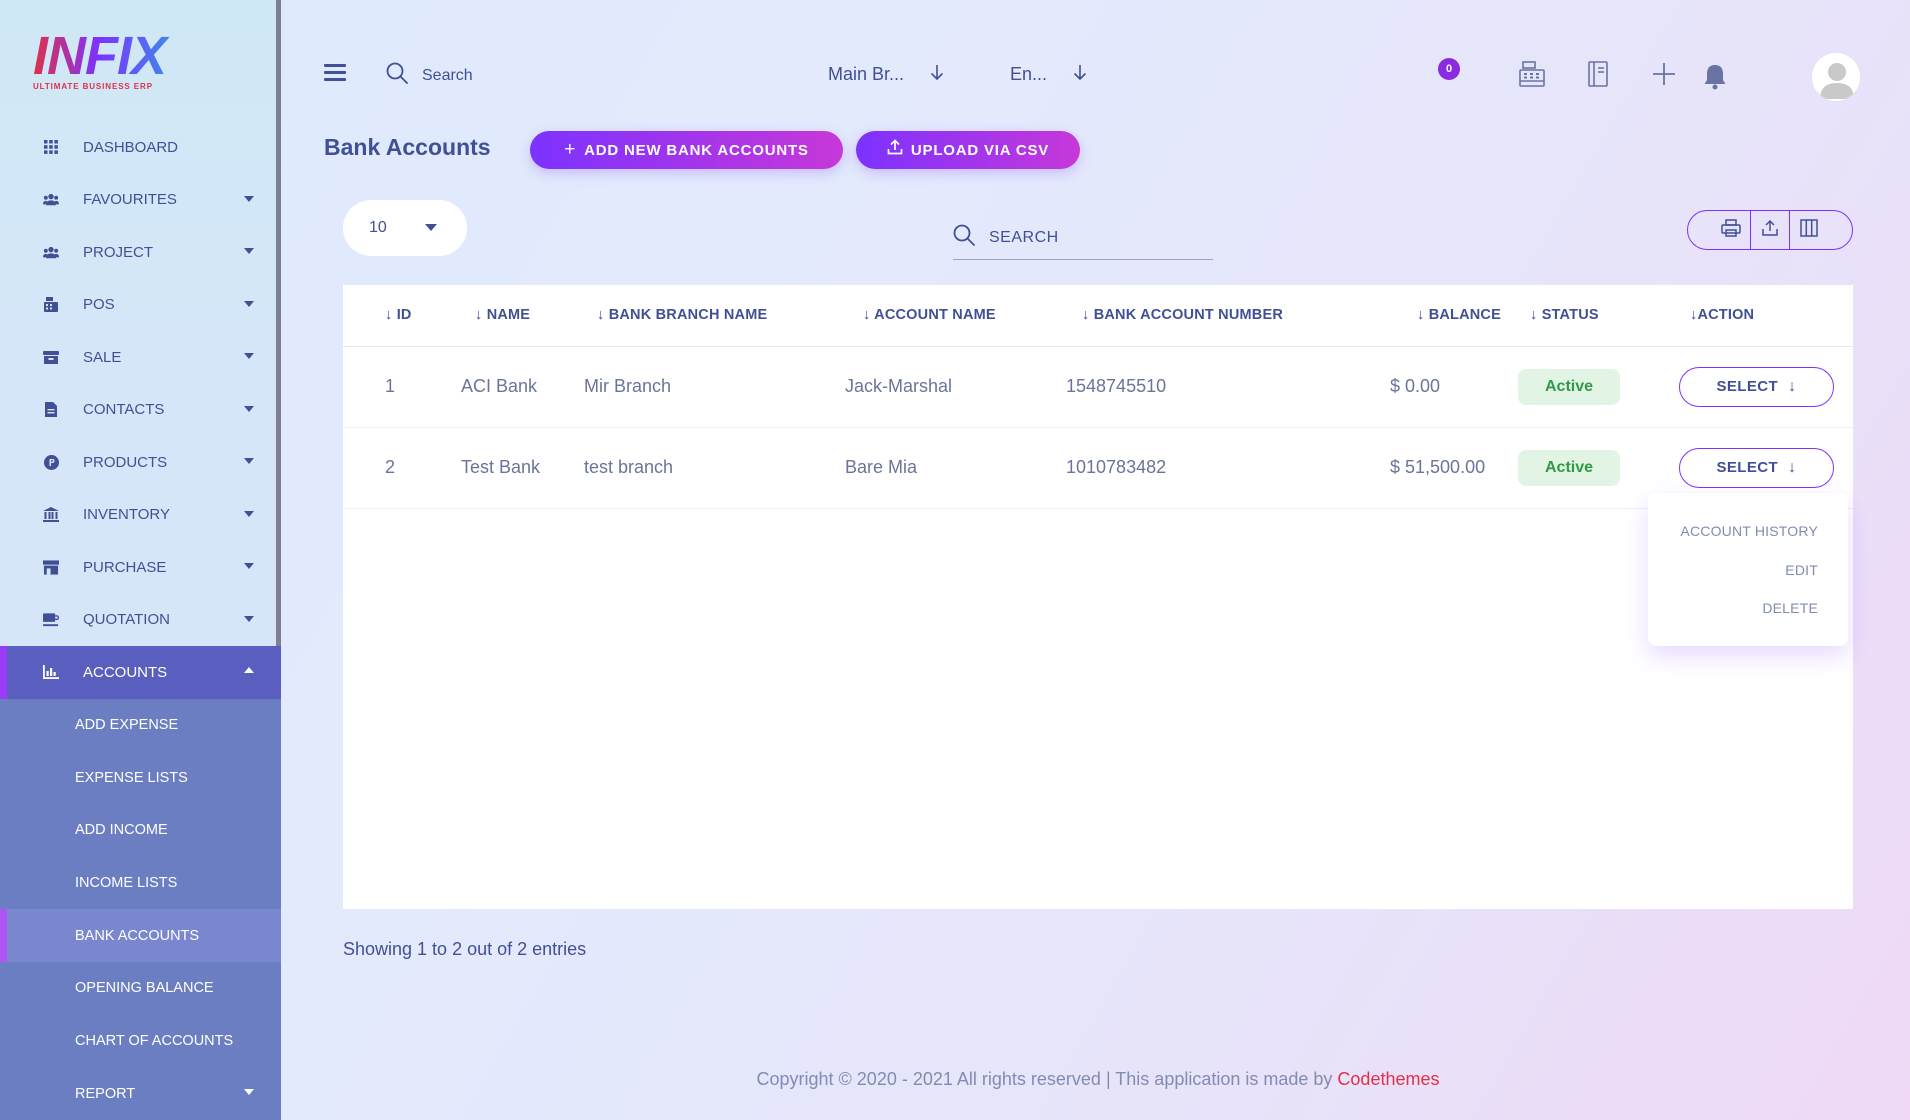 This screenshot has height=1120, width=1910. Describe the element at coordinates (131, 777) in the screenshot. I see `submenu-item-label: EXPENSE LISTS` at that location.